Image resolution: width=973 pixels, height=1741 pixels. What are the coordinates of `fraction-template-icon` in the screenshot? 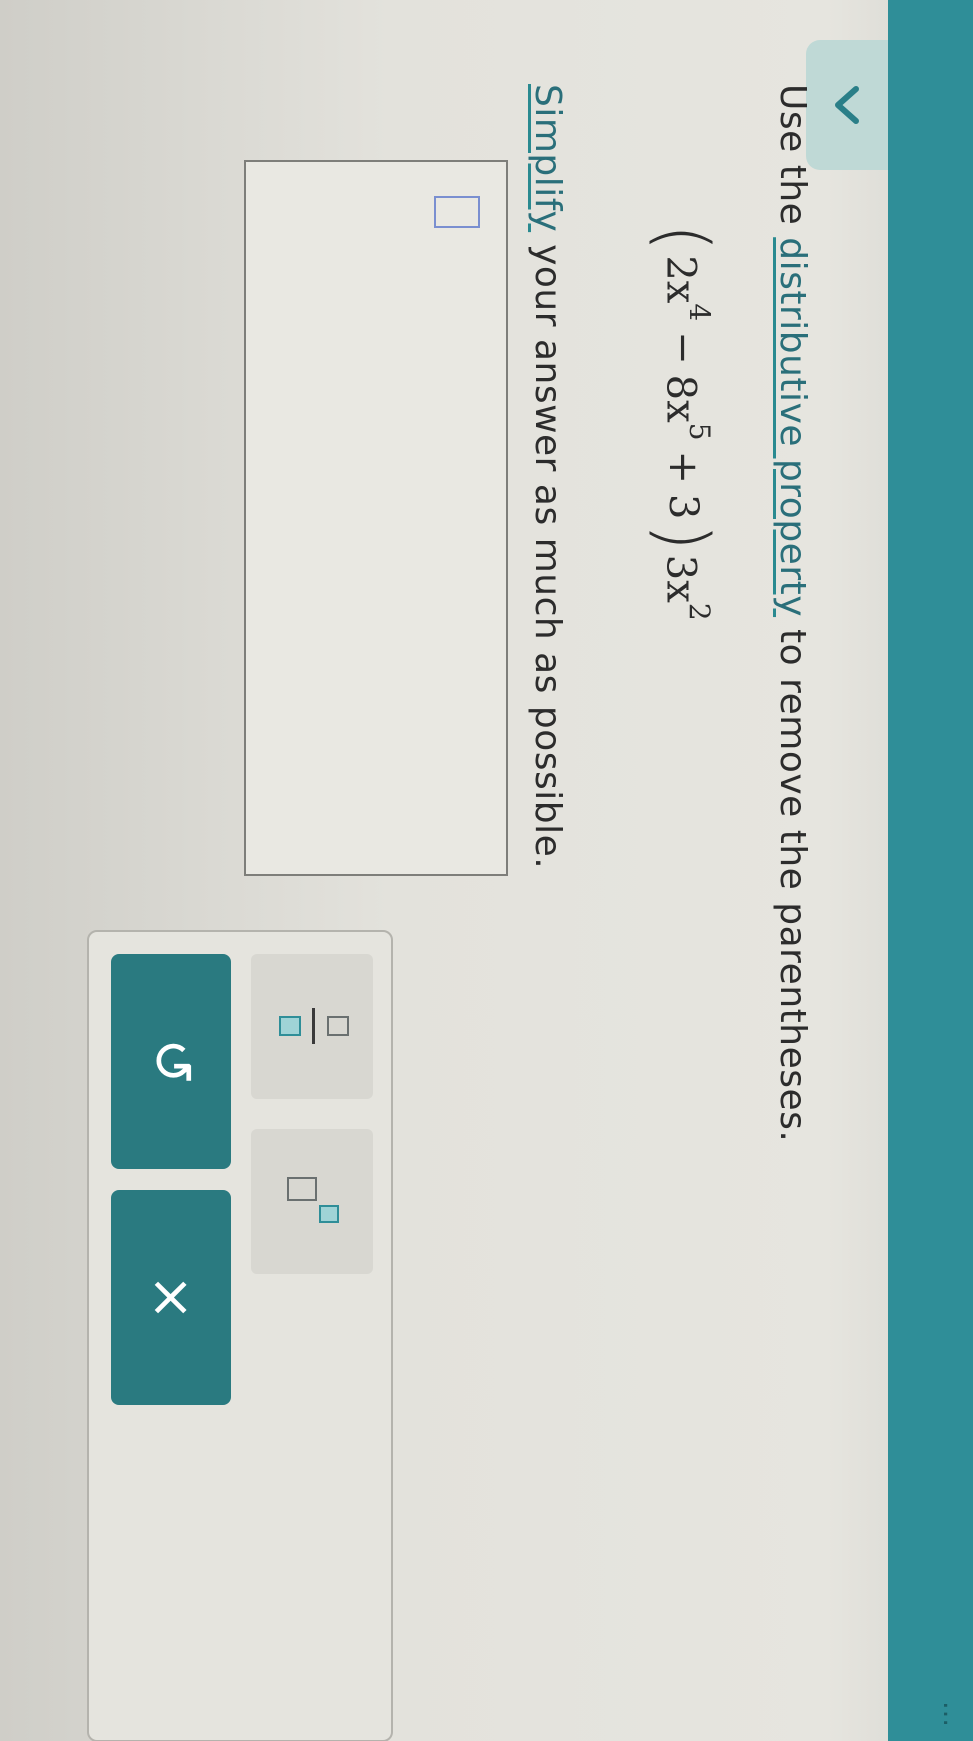 It's located at (312, 1026).